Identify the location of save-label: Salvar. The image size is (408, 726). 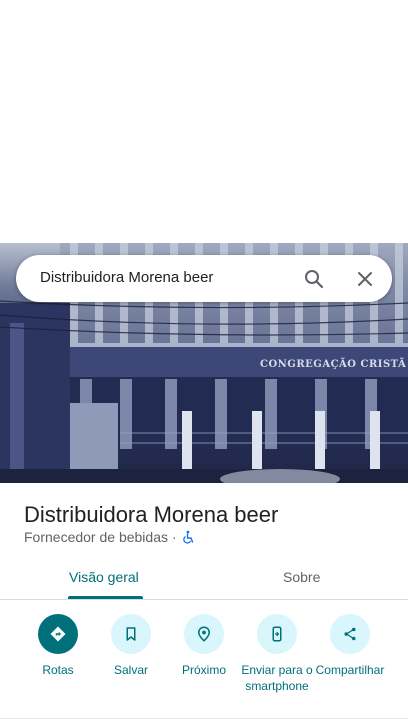
(130, 670).